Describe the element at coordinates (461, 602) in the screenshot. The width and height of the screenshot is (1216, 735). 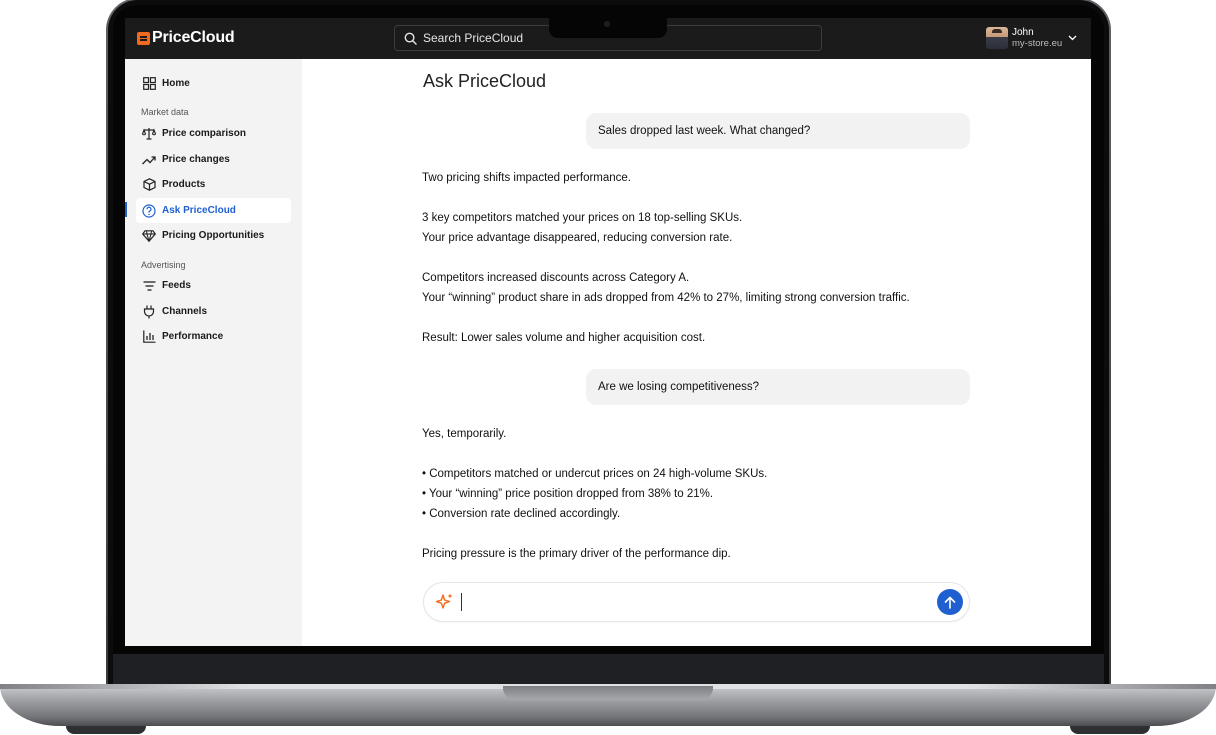
I see `text-caret` at that location.